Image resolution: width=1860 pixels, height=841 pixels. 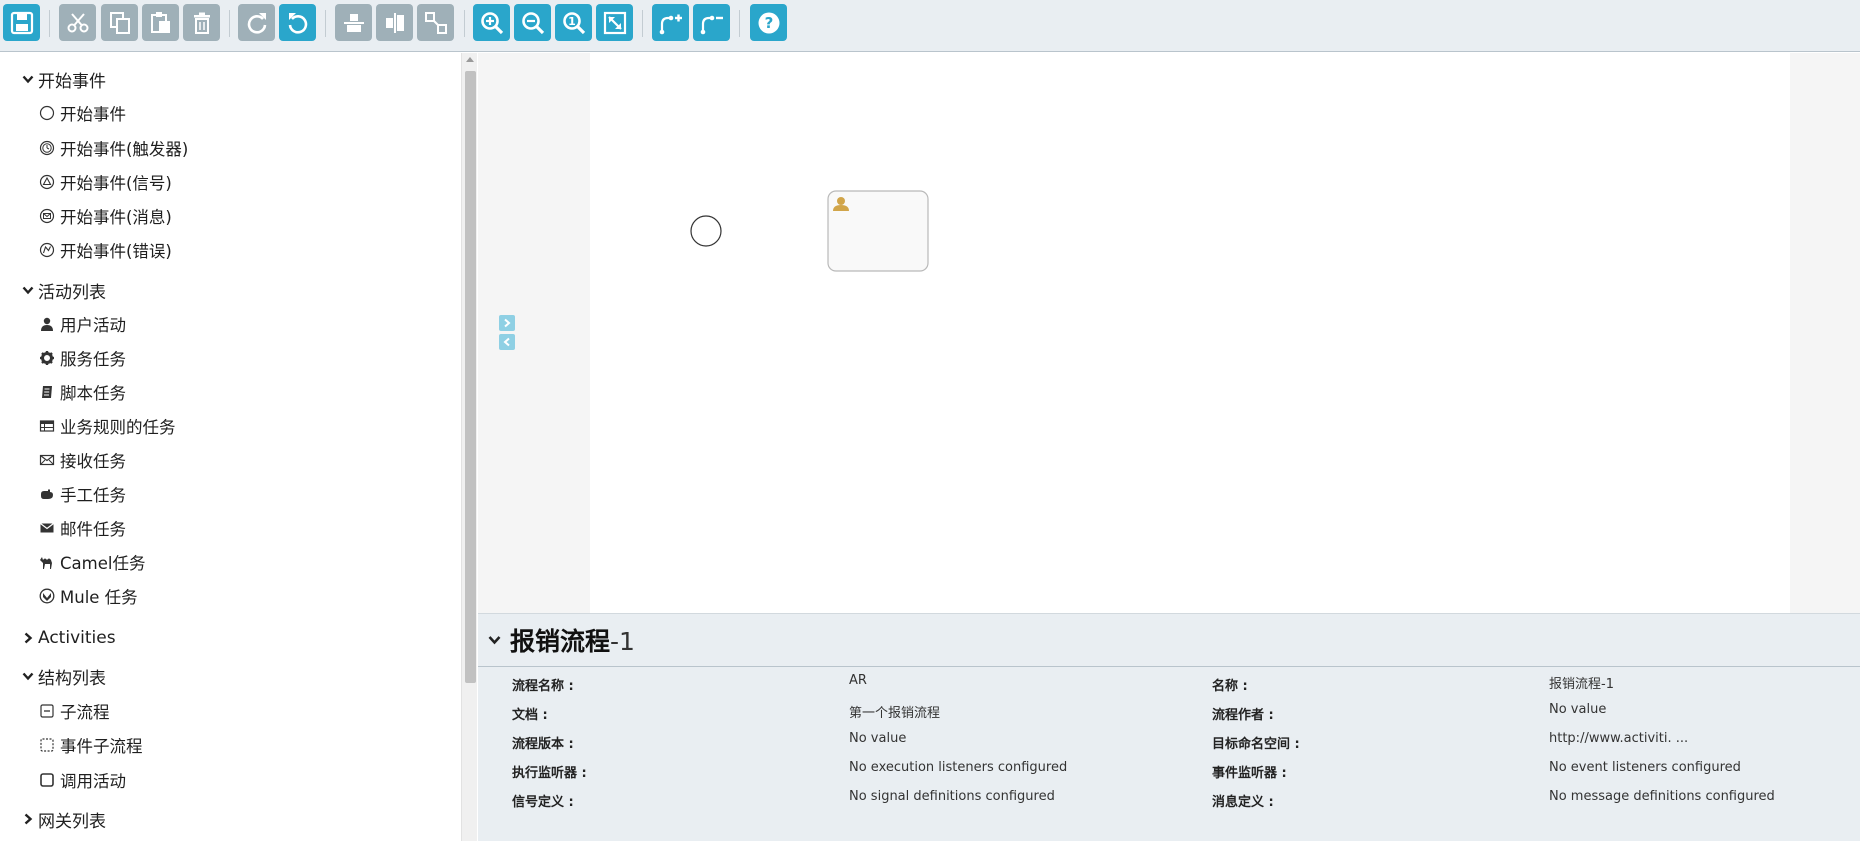 I want to click on redo-button, so click(x=256, y=22).